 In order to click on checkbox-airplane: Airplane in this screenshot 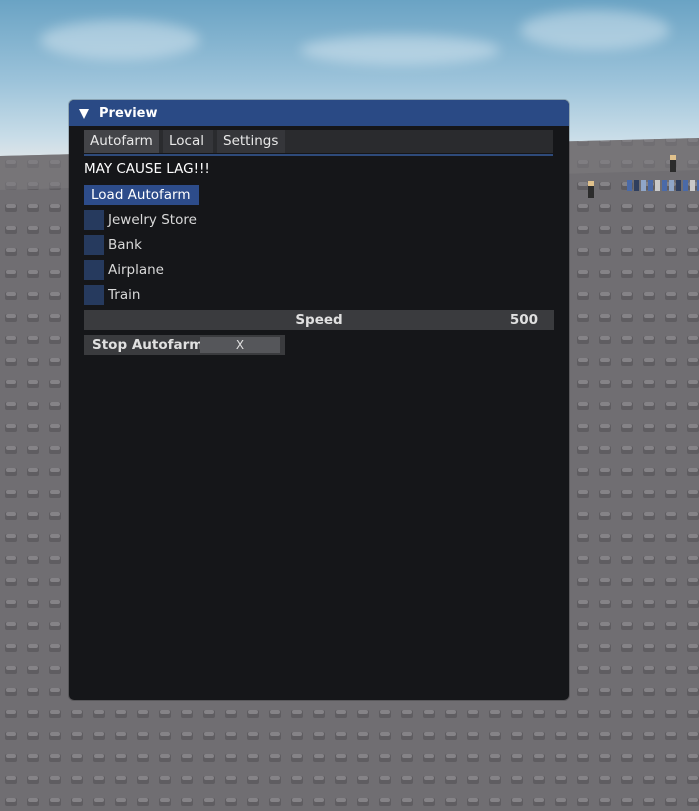, I will do `click(124, 270)`.